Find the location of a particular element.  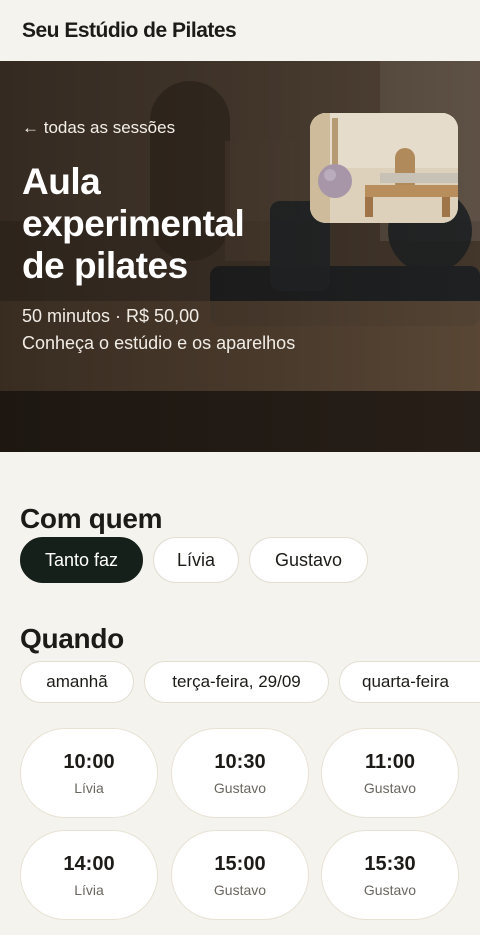

slot-time: 14:00 is located at coordinates (89, 863).